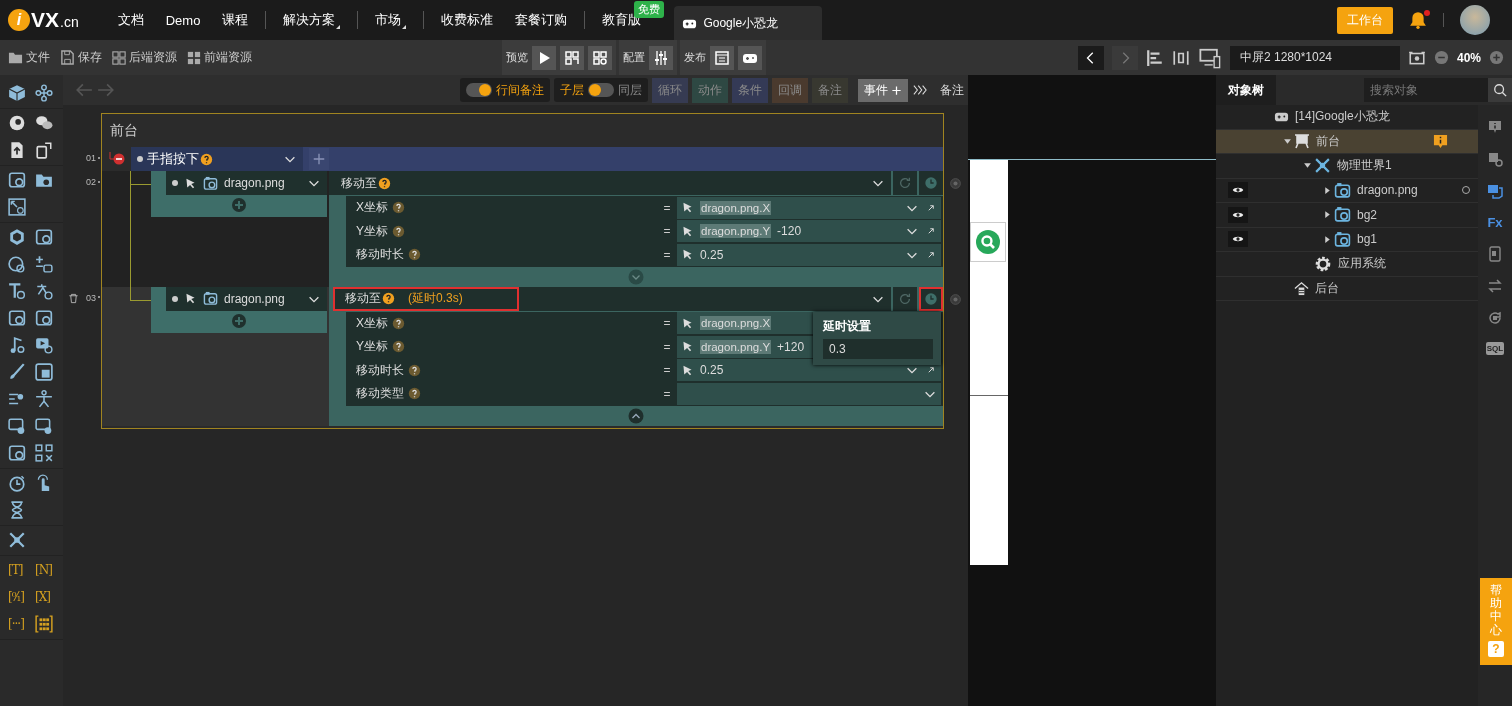 This screenshot has height=706, width=1512. I want to click on info-gear-icon, so click(1495, 159).